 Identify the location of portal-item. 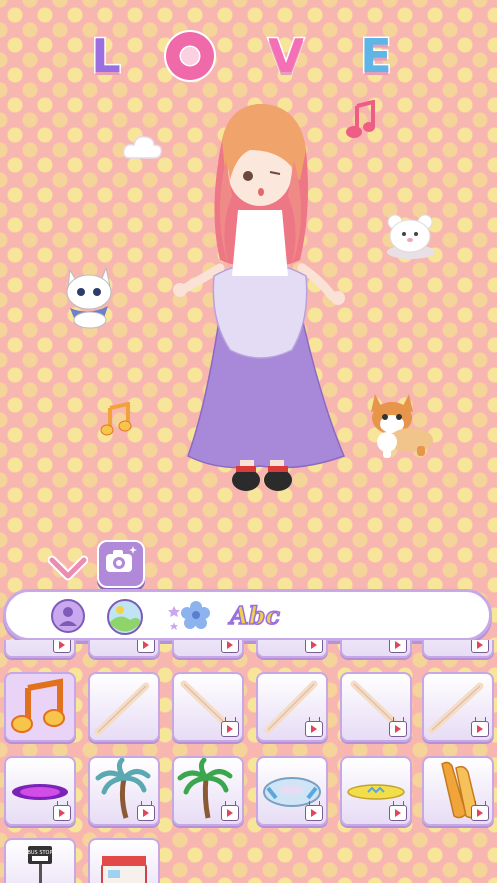
(40, 791).